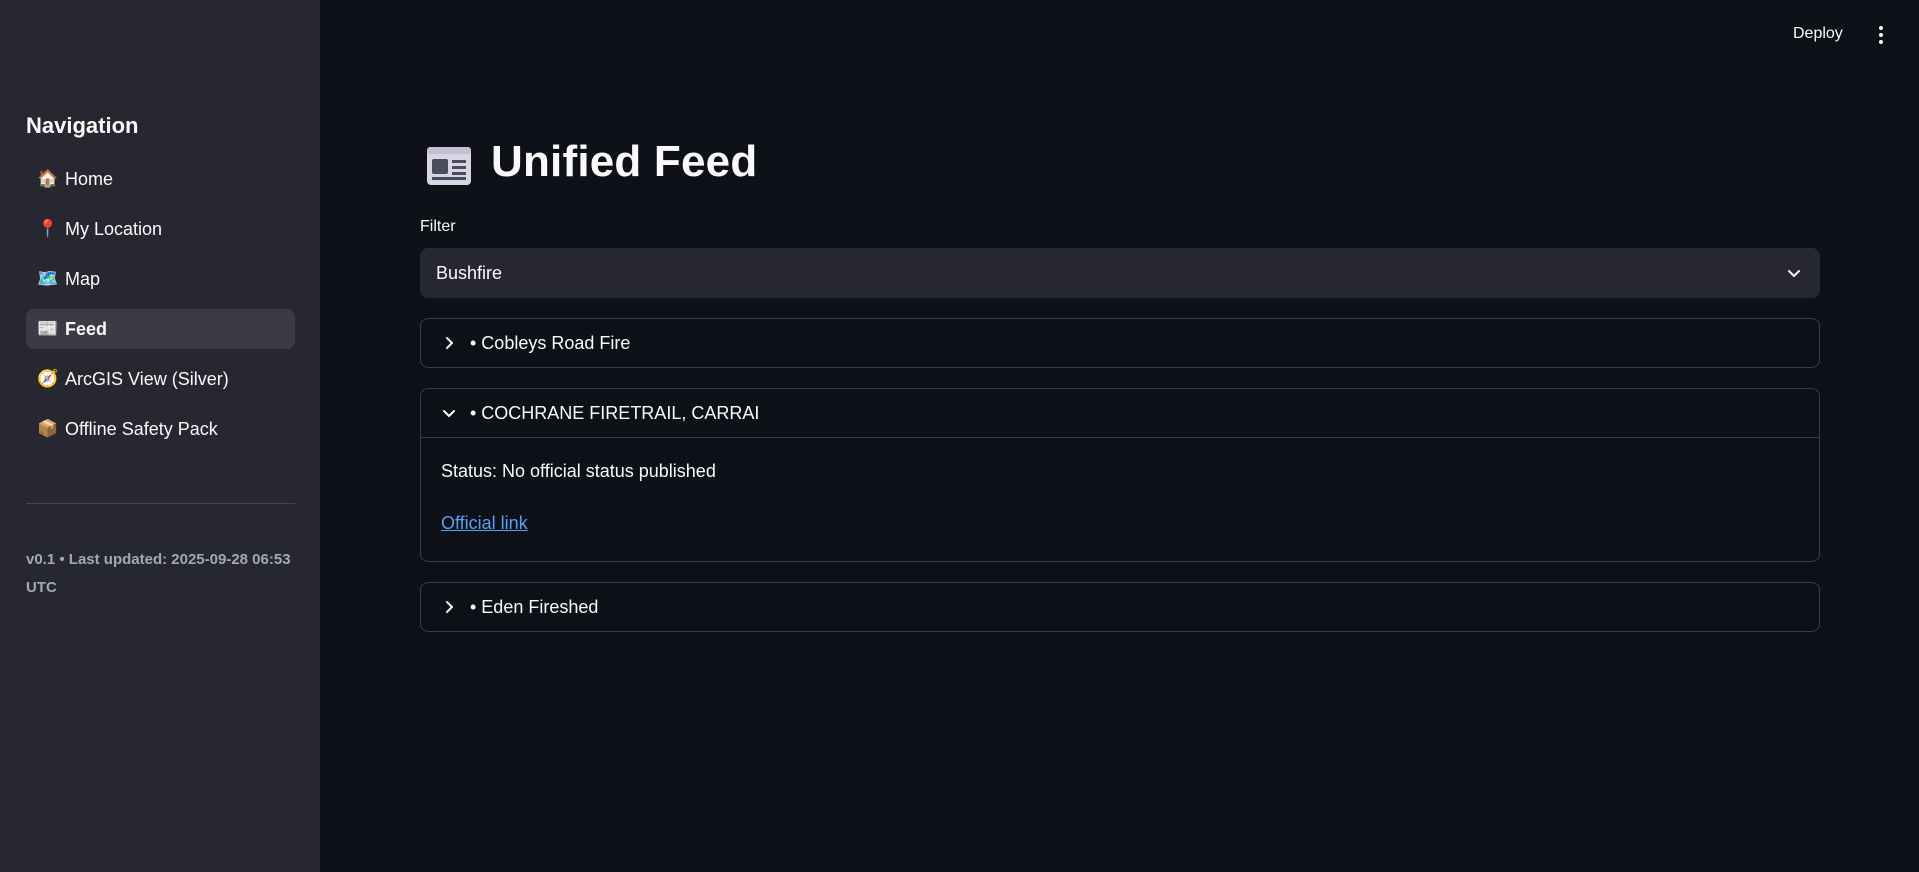  What do you see at coordinates (624, 161) in the screenshot?
I see `page-title: Unified Feed` at bounding box center [624, 161].